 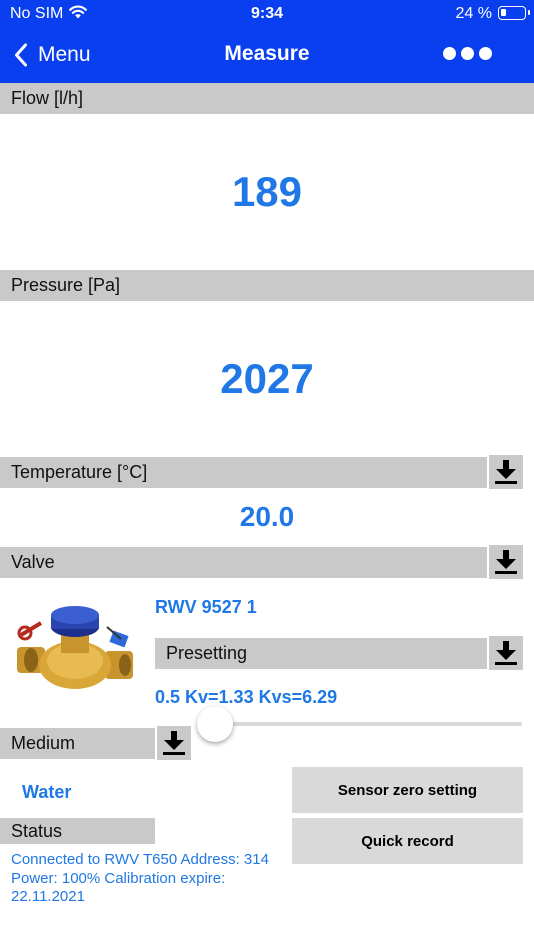 What do you see at coordinates (407, 841) in the screenshot?
I see `quick-record-button: Quick record` at bounding box center [407, 841].